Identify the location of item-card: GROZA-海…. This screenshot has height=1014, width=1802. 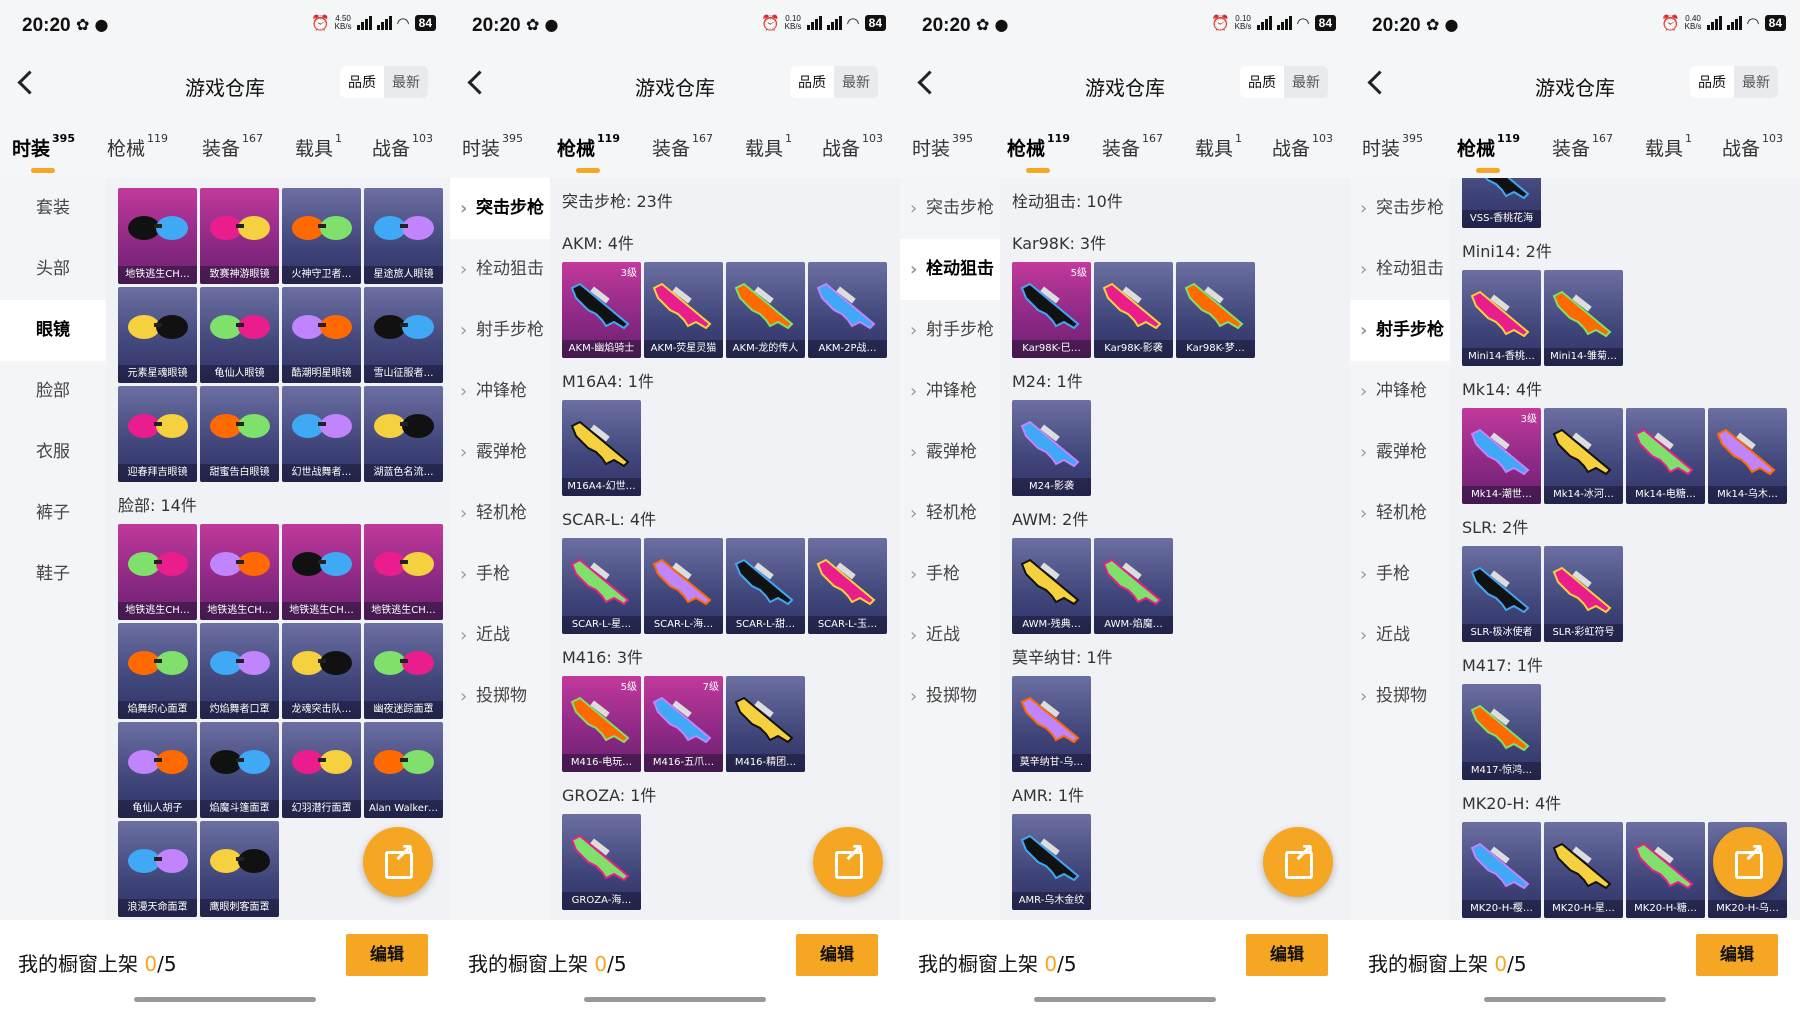
(601, 862).